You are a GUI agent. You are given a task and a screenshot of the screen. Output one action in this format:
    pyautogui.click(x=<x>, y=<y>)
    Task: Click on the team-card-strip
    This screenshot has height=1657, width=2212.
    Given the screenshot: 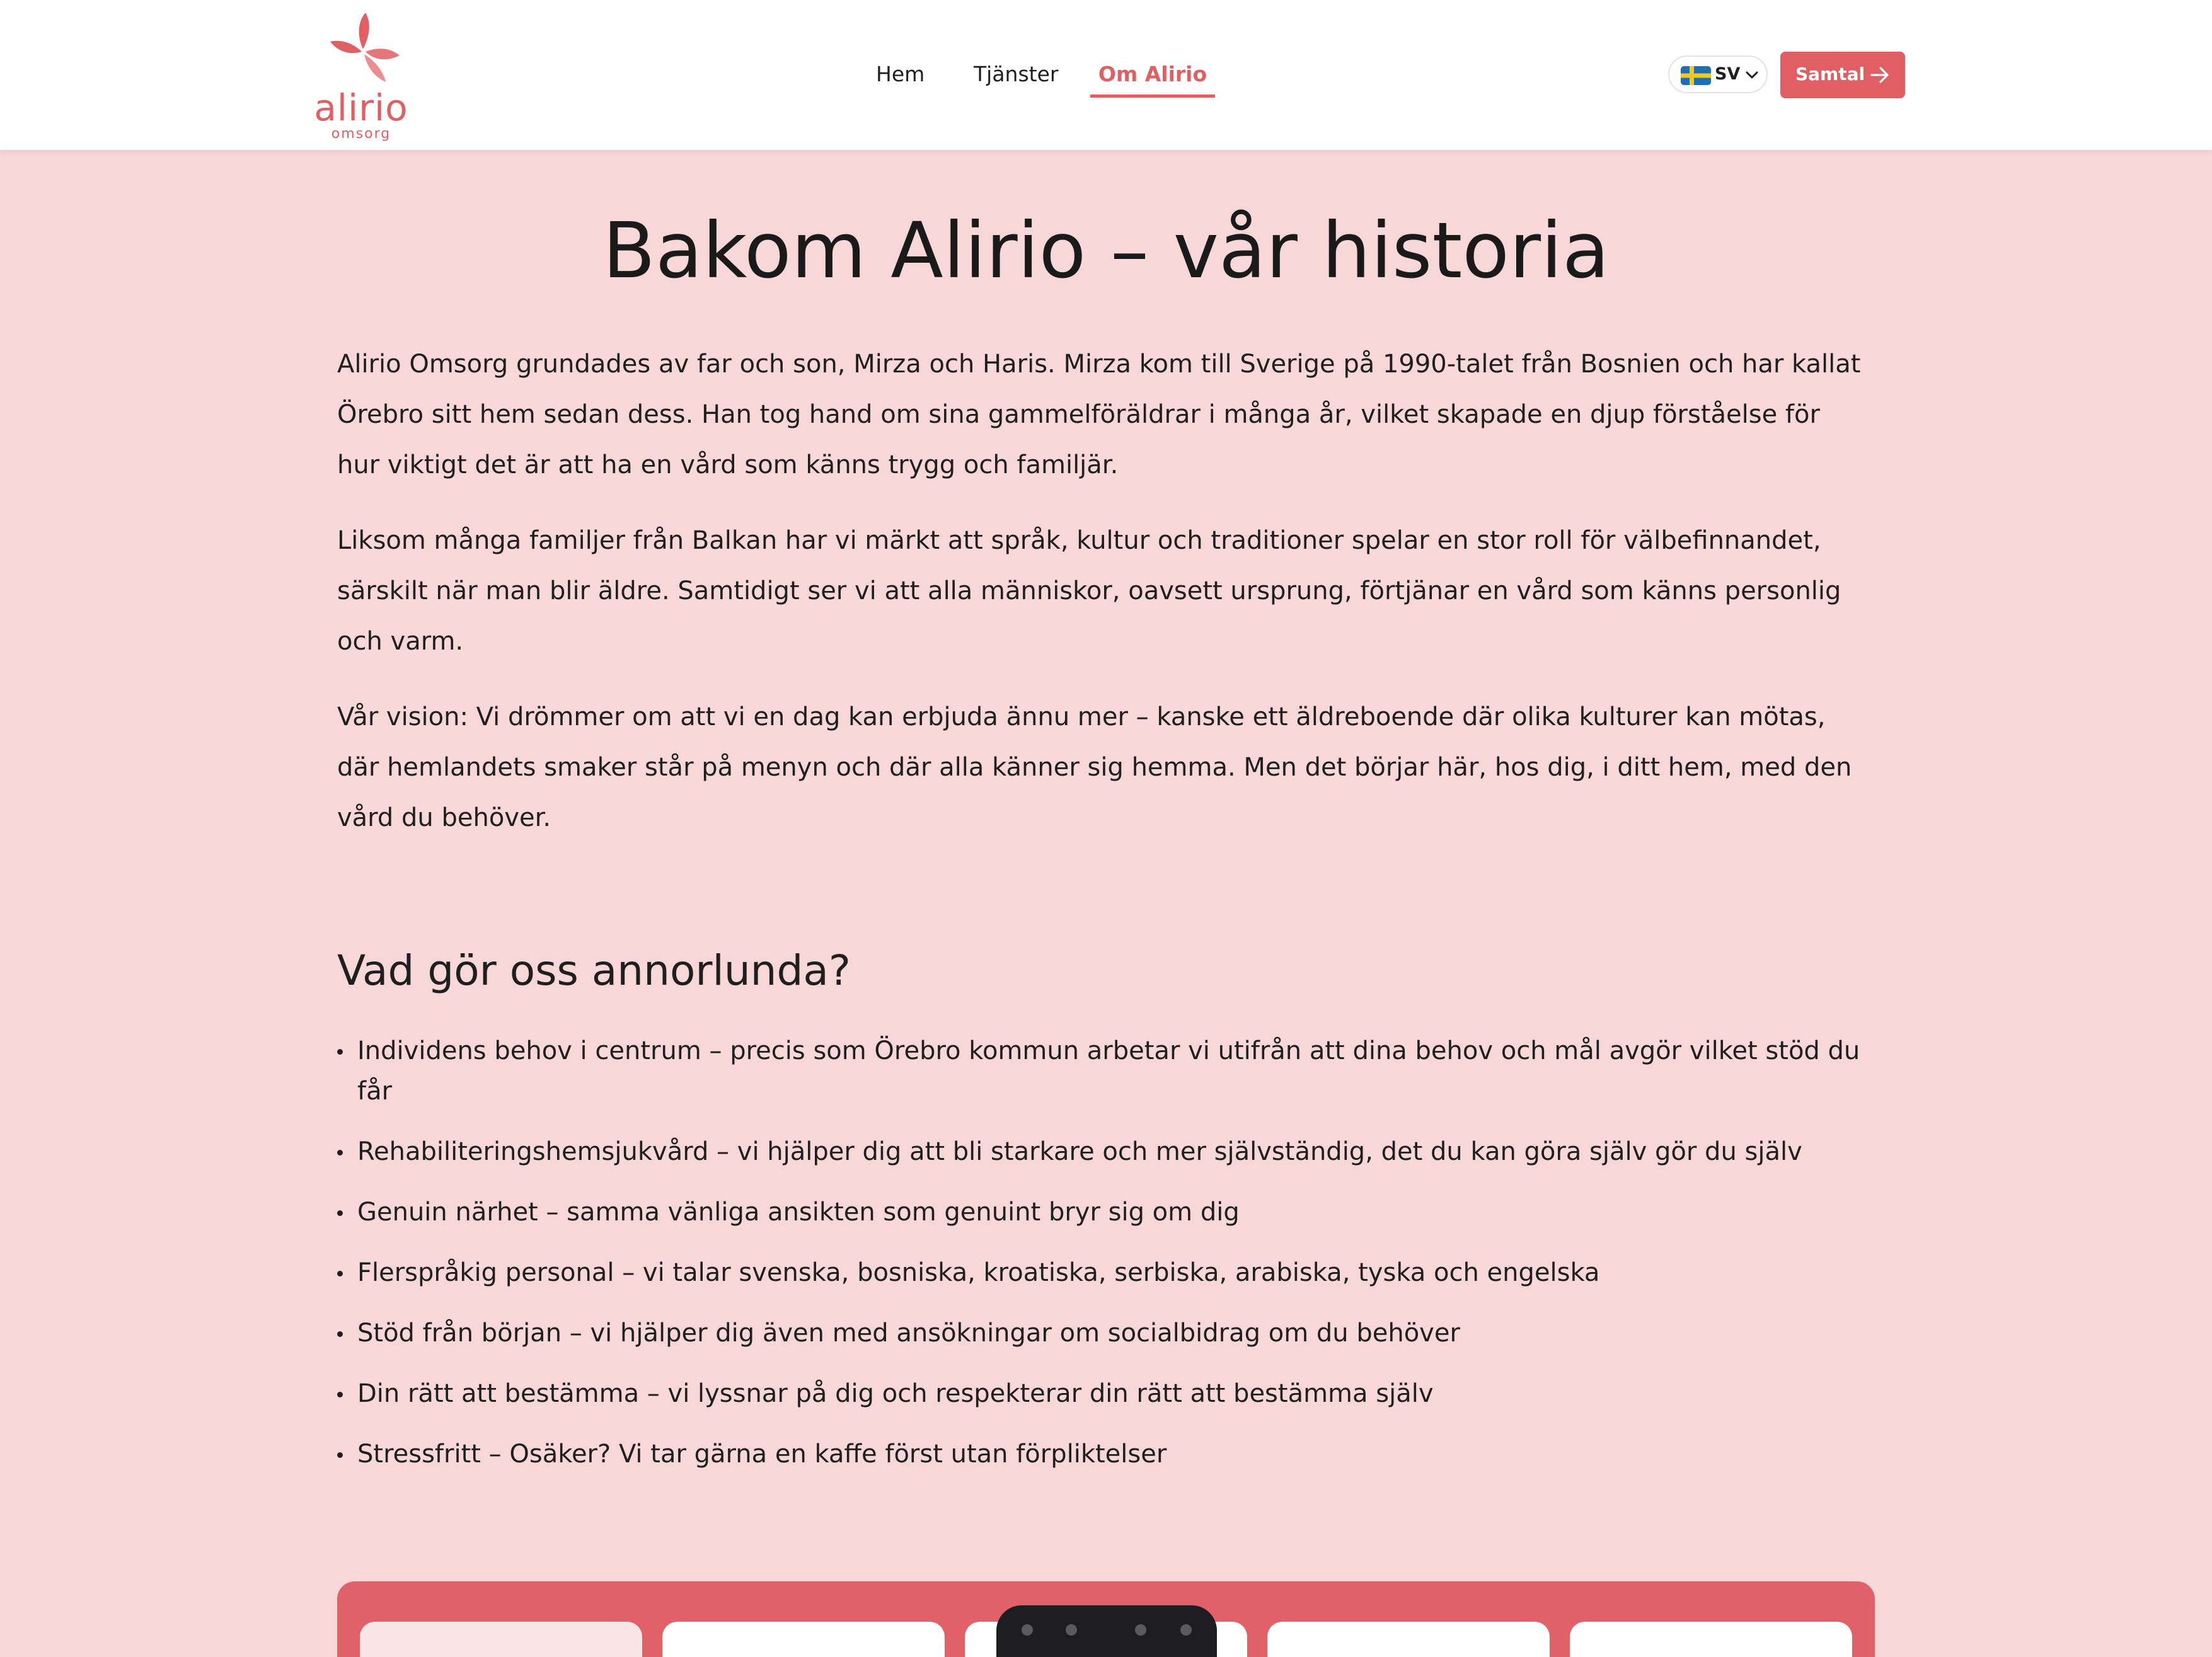 What is the action you would take?
    pyautogui.click(x=1106, y=1619)
    